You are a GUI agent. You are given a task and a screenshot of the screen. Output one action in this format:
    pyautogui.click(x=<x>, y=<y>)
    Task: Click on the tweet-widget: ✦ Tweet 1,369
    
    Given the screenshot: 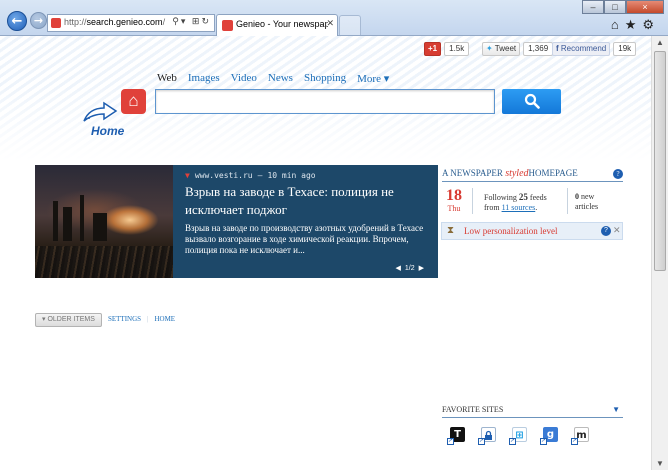 What is the action you would take?
    pyautogui.click(x=518, y=49)
    